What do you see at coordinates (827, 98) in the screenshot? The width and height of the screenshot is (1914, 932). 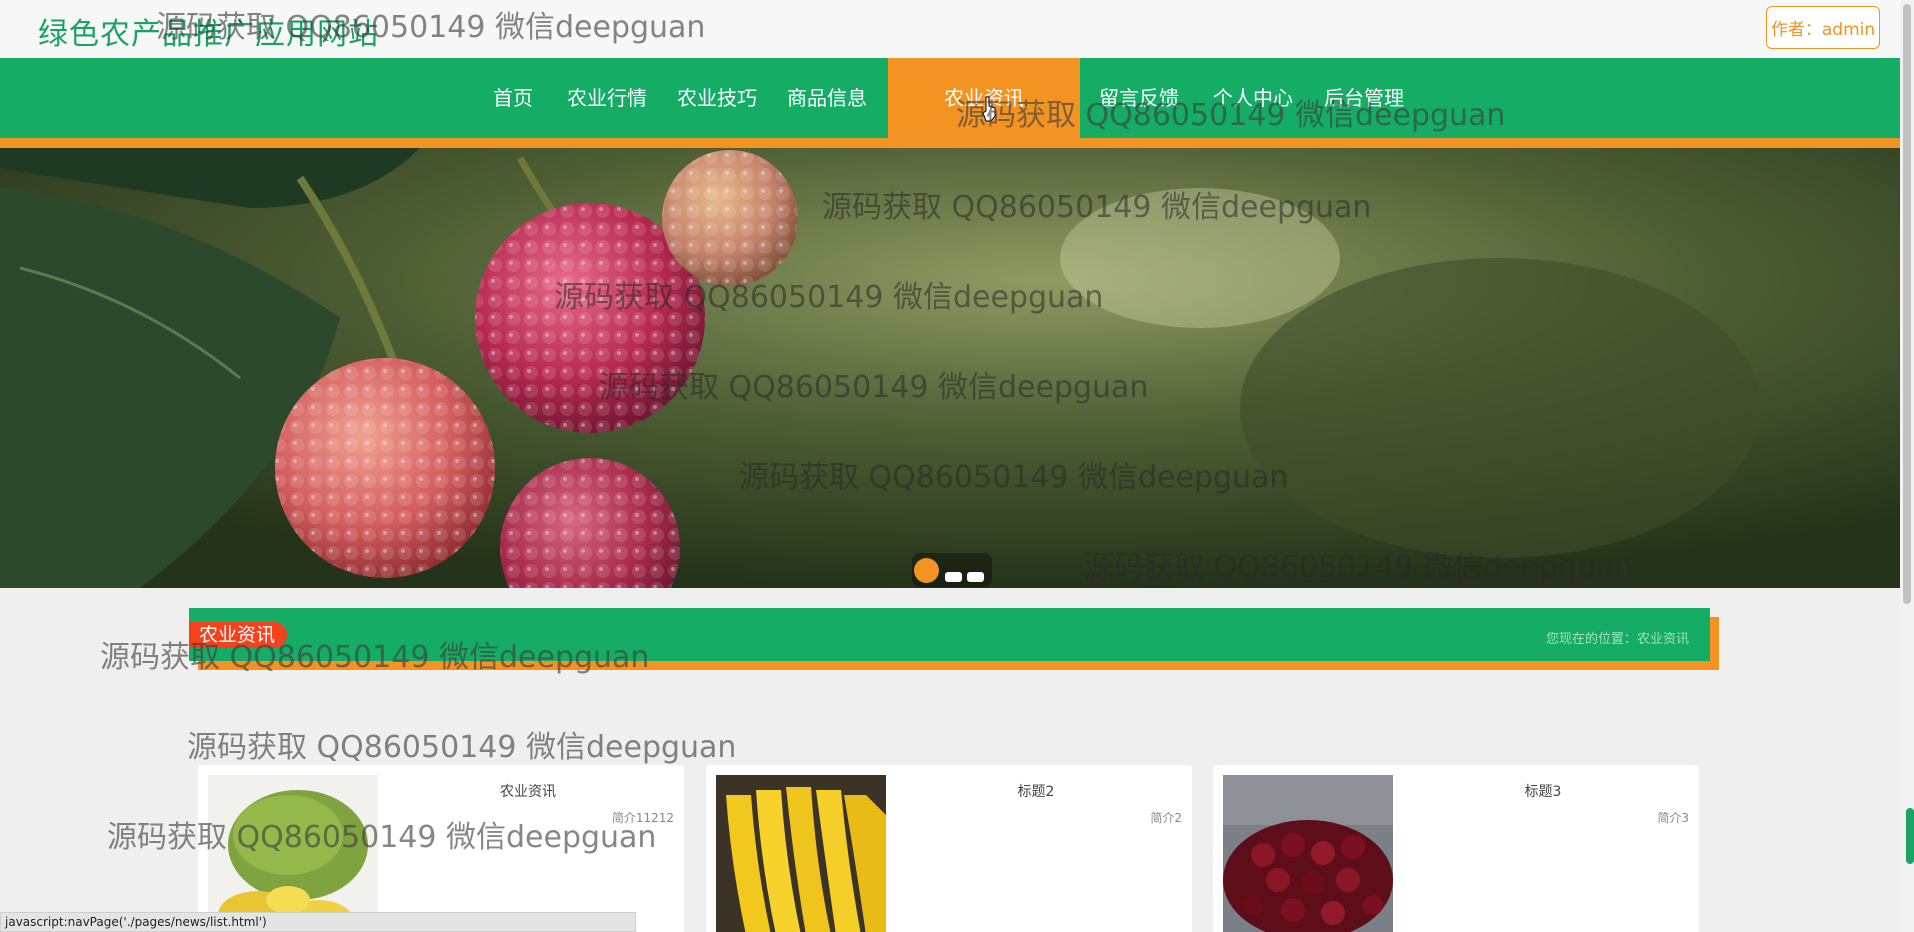 I see `nav-item-products: 商品信息` at bounding box center [827, 98].